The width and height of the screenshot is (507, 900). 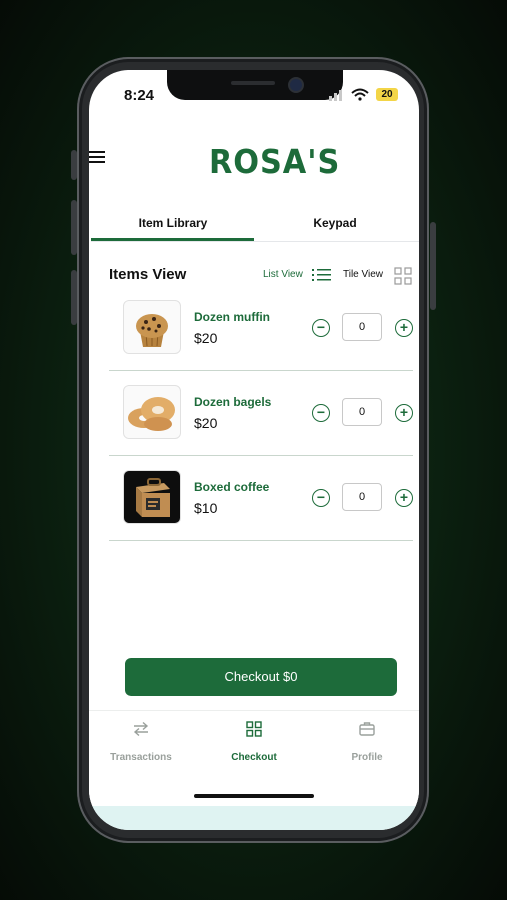 What do you see at coordinates (232, 487) in the screenshot?
I see `item-name: Boxed coffee` at bounding box center [232, 487].